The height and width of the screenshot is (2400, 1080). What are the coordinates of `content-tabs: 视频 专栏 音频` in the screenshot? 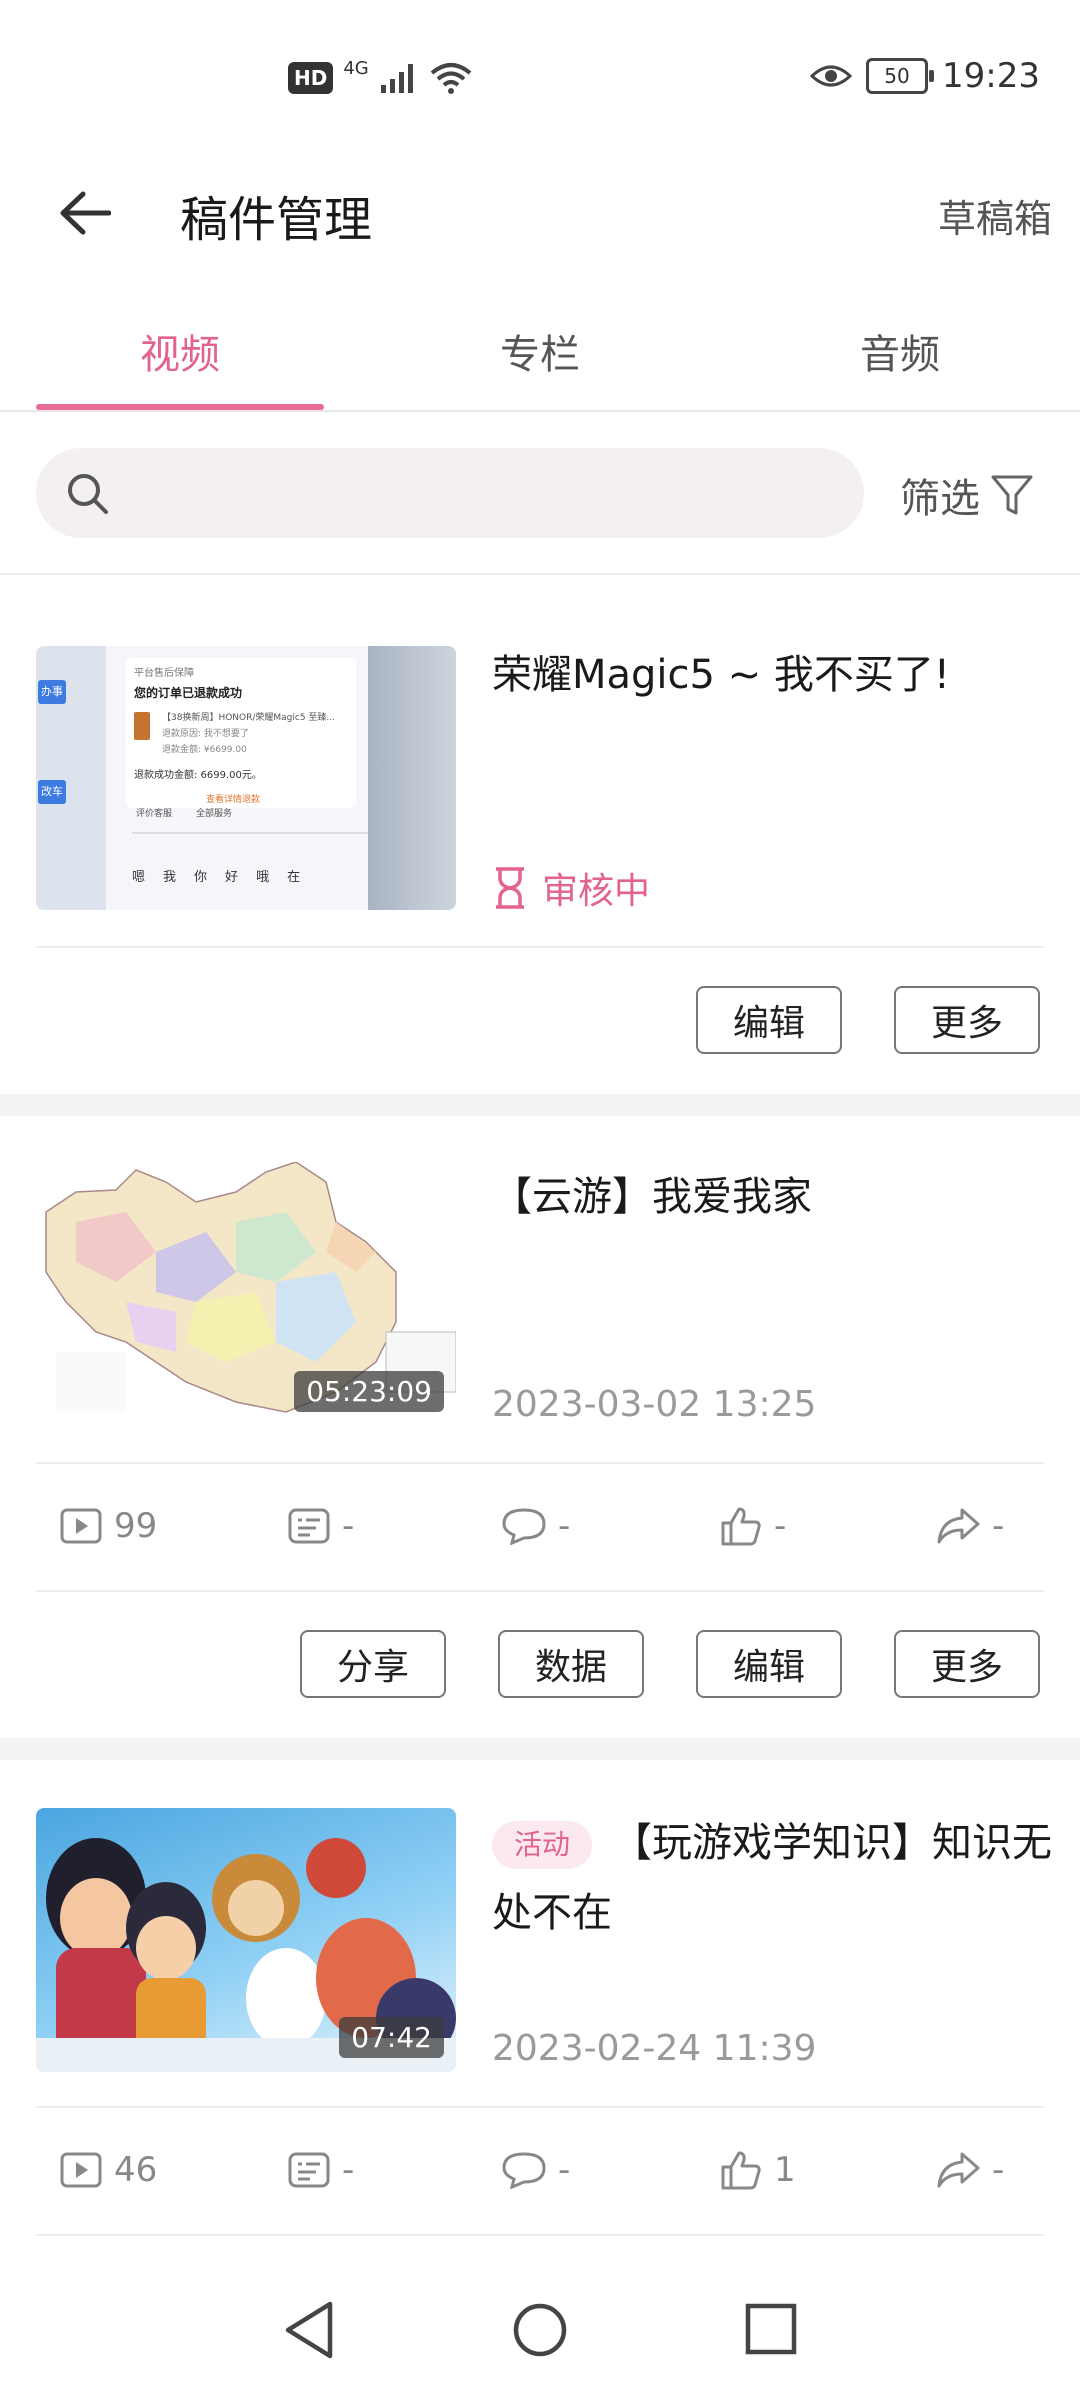 It's located at (540, 356).